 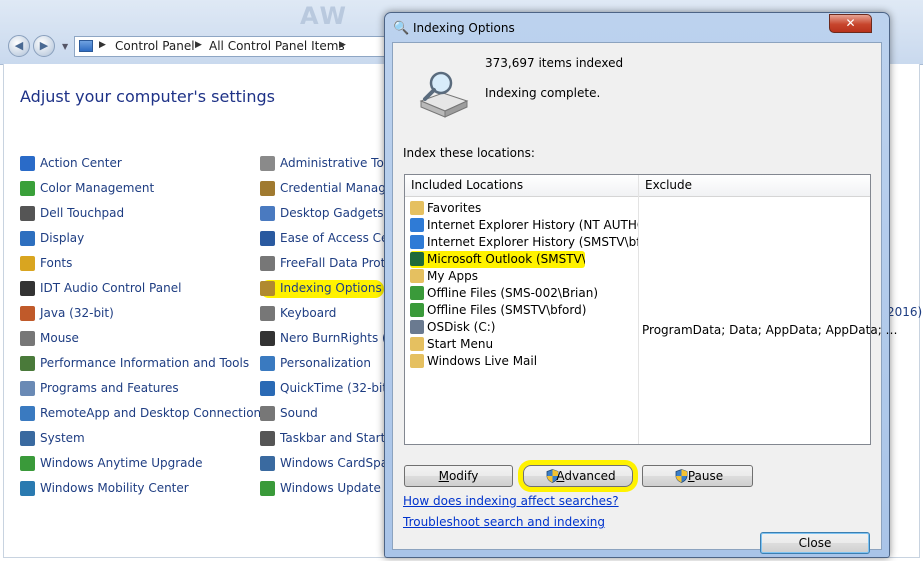 What do you see at coordinates (507, 310) in the screenshot?
I see `location-label: Offline Files (SMSTV\bford)` at bounding box center [507, 310].